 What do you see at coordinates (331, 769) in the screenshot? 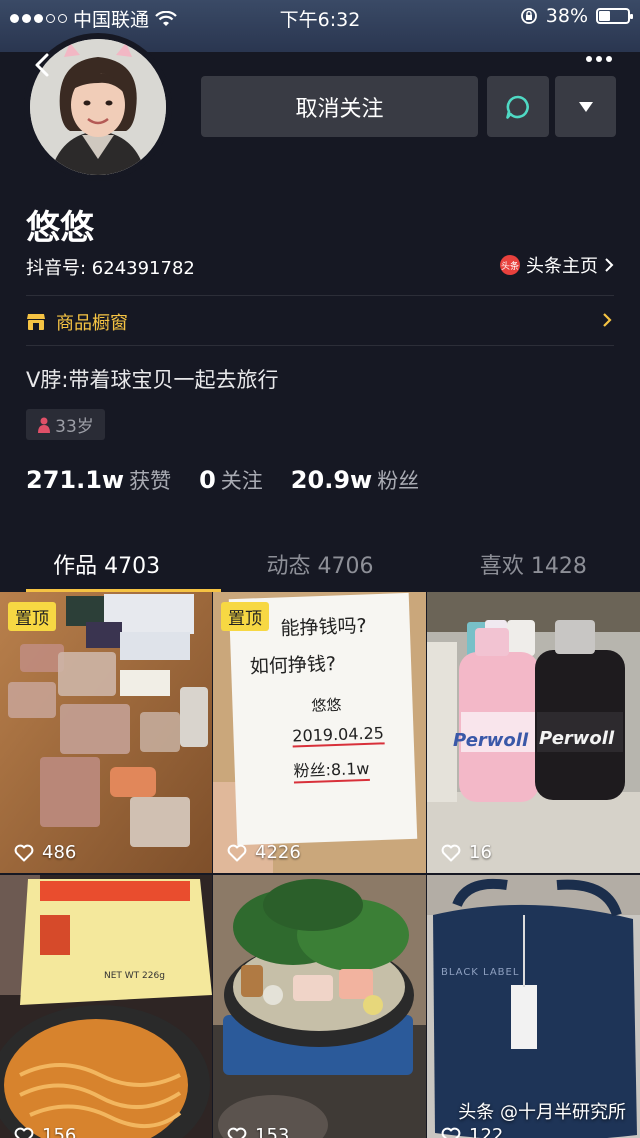
I see `note-line: 粉丝:8.1w` at bounding box center [331, 769].